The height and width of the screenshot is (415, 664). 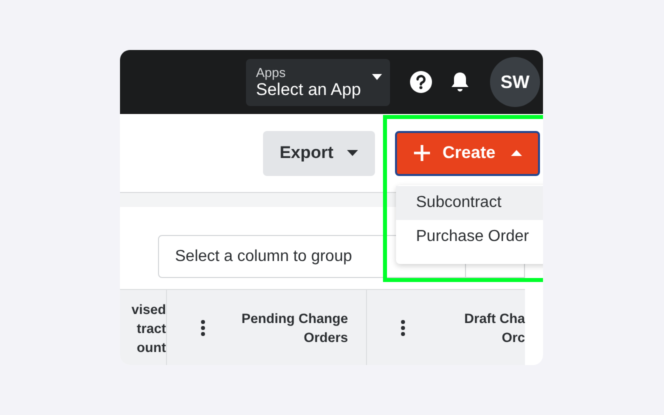 I want to click on create-button: Create, so click(x=467, y=153).